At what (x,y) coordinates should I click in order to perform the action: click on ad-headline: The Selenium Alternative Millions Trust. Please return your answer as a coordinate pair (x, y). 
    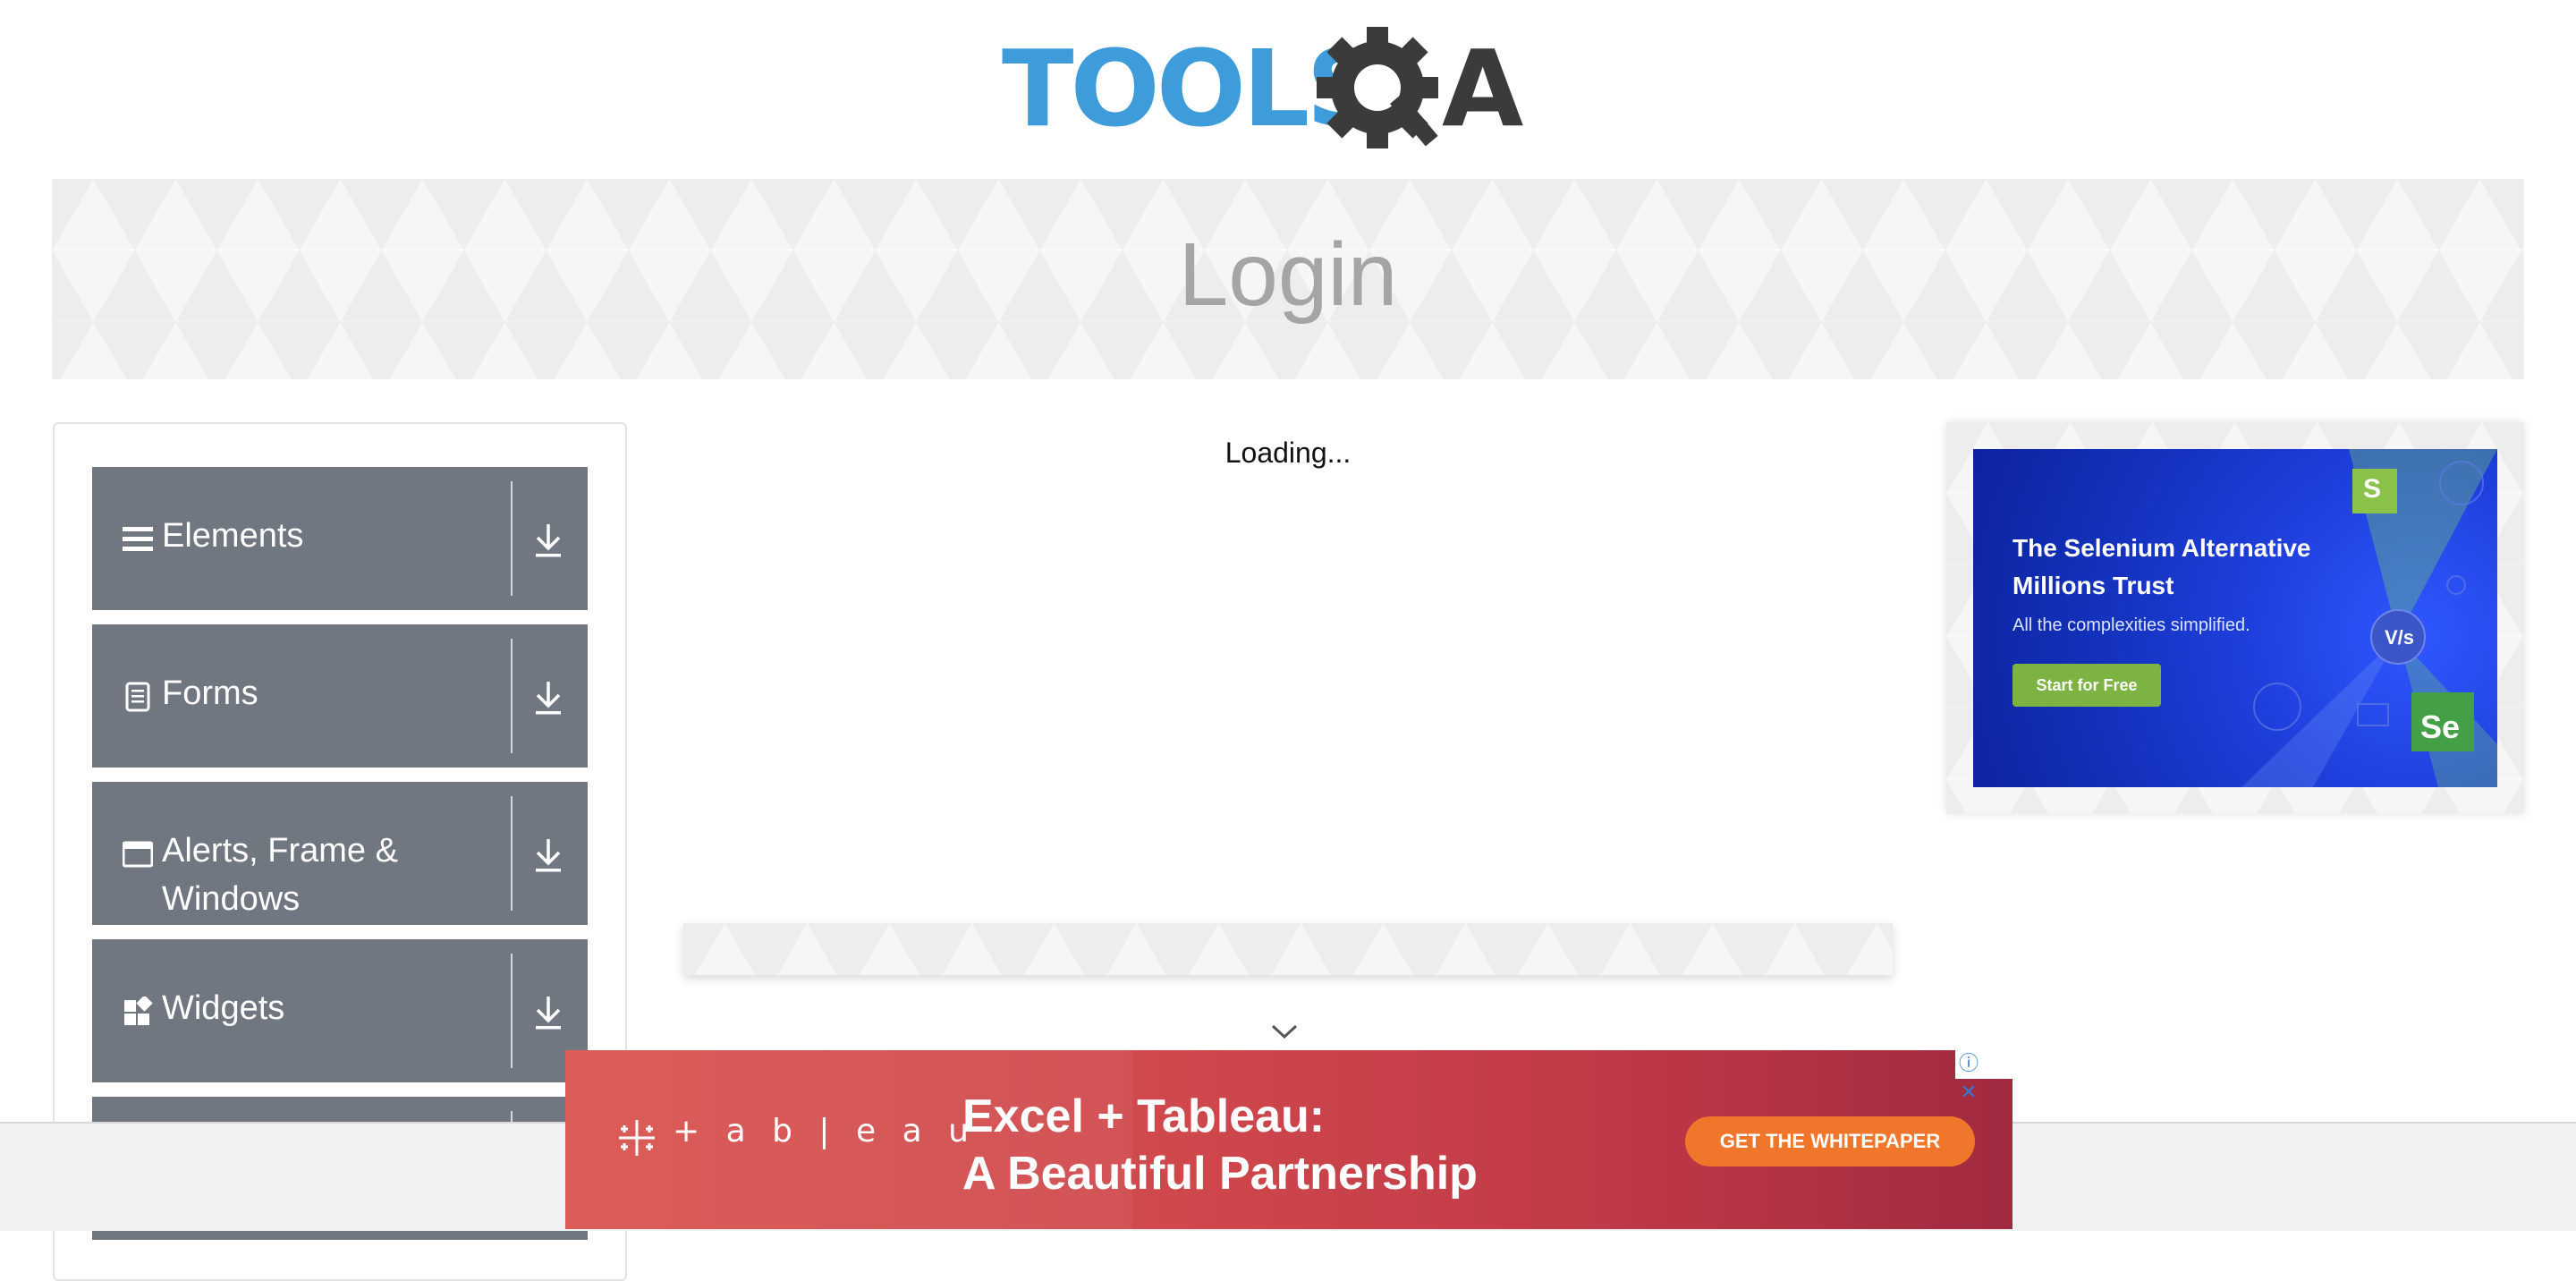
    Looking at the image, I should click on (2161, 566).